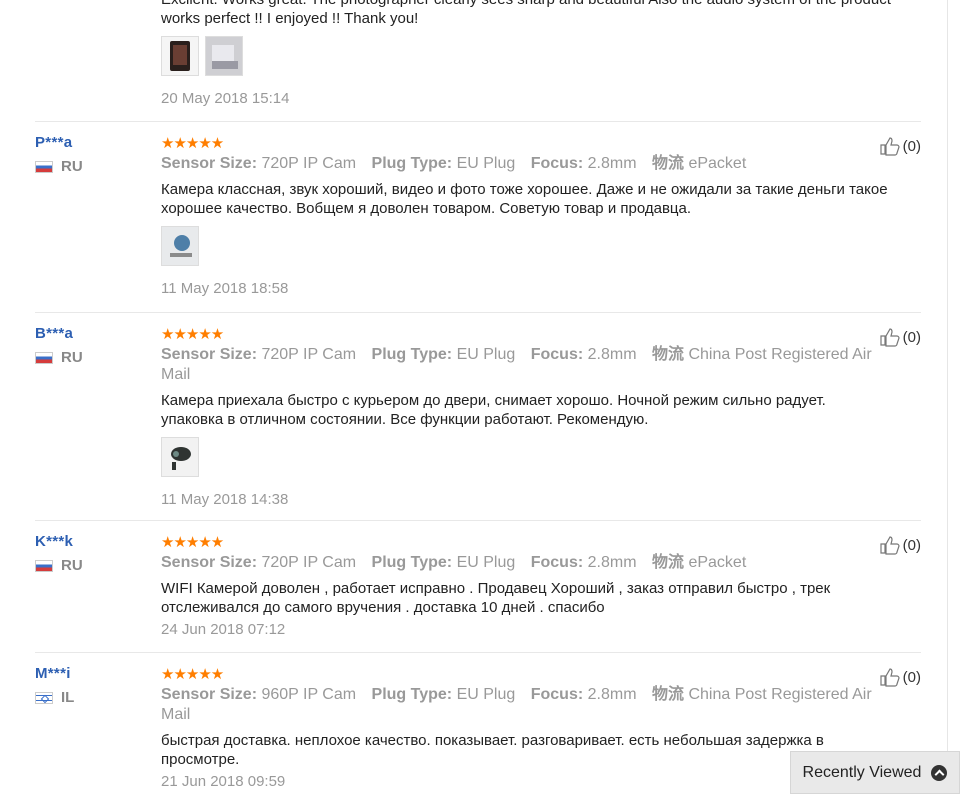  Describe the element at coordinates (44, 697) in the screenshot. I see `israel-flag-icon` at that location.